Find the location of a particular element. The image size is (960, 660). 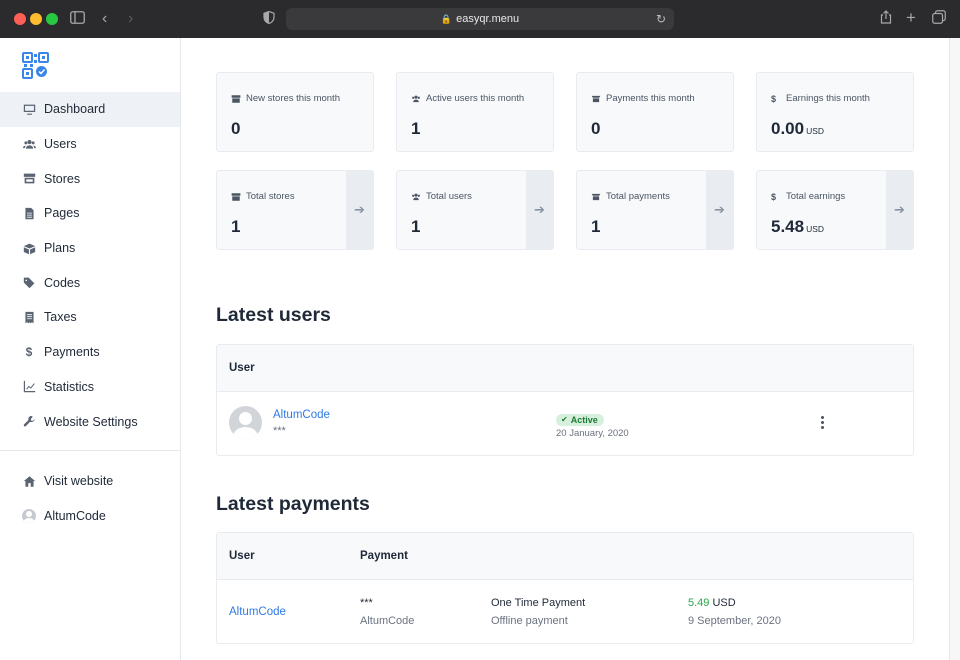

stat-label: Payments this month is located at coordinates (650, 98).